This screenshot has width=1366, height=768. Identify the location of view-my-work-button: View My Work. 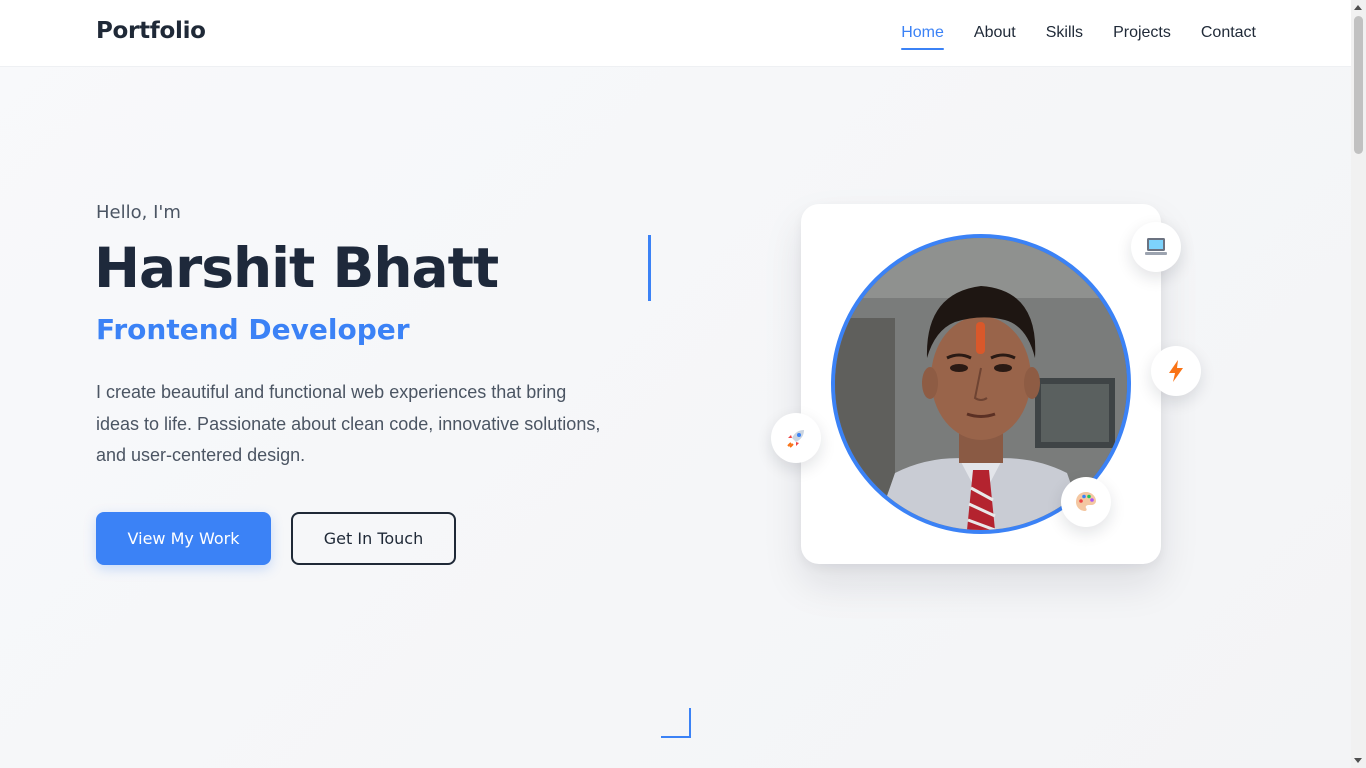
(183, 538).